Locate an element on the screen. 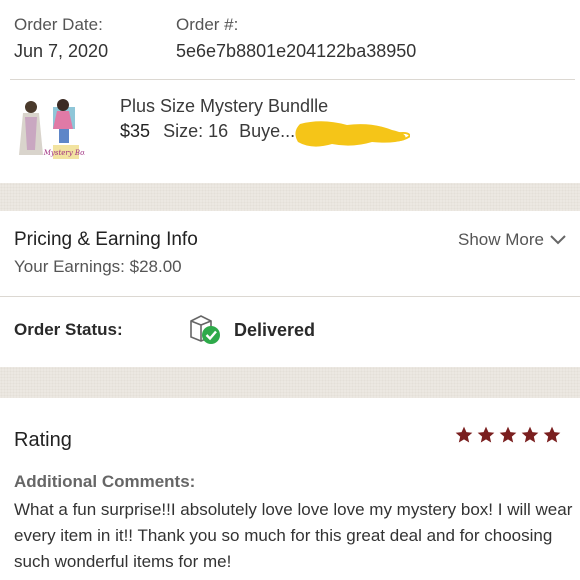 Image resolution: width=580 pixels, height=580 pixels. show-more-button: Show More is located at coordinates (512, 240).